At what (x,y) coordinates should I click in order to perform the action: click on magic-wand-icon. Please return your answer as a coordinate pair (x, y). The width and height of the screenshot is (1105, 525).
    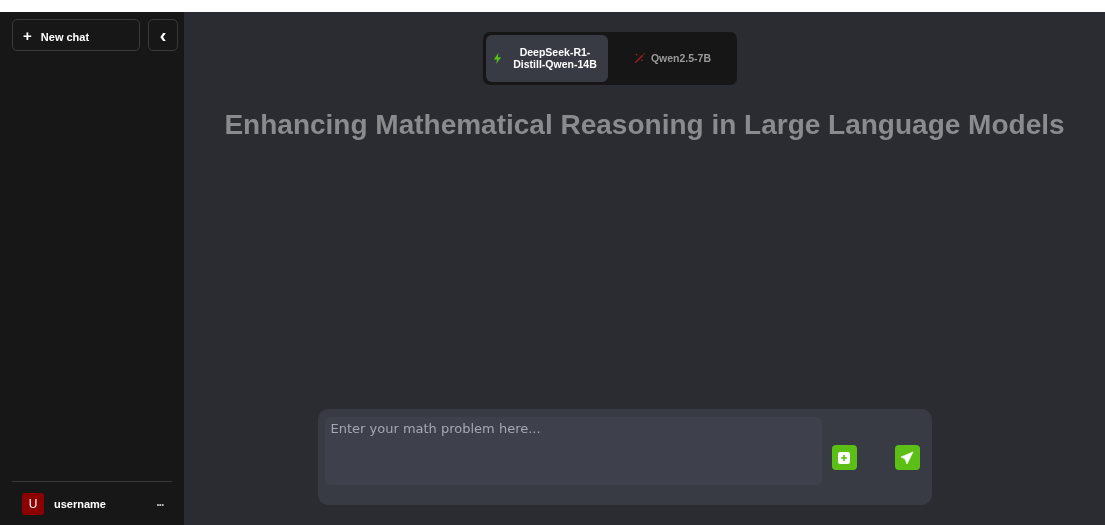
    Looking at the image, I should click on (639, 58).